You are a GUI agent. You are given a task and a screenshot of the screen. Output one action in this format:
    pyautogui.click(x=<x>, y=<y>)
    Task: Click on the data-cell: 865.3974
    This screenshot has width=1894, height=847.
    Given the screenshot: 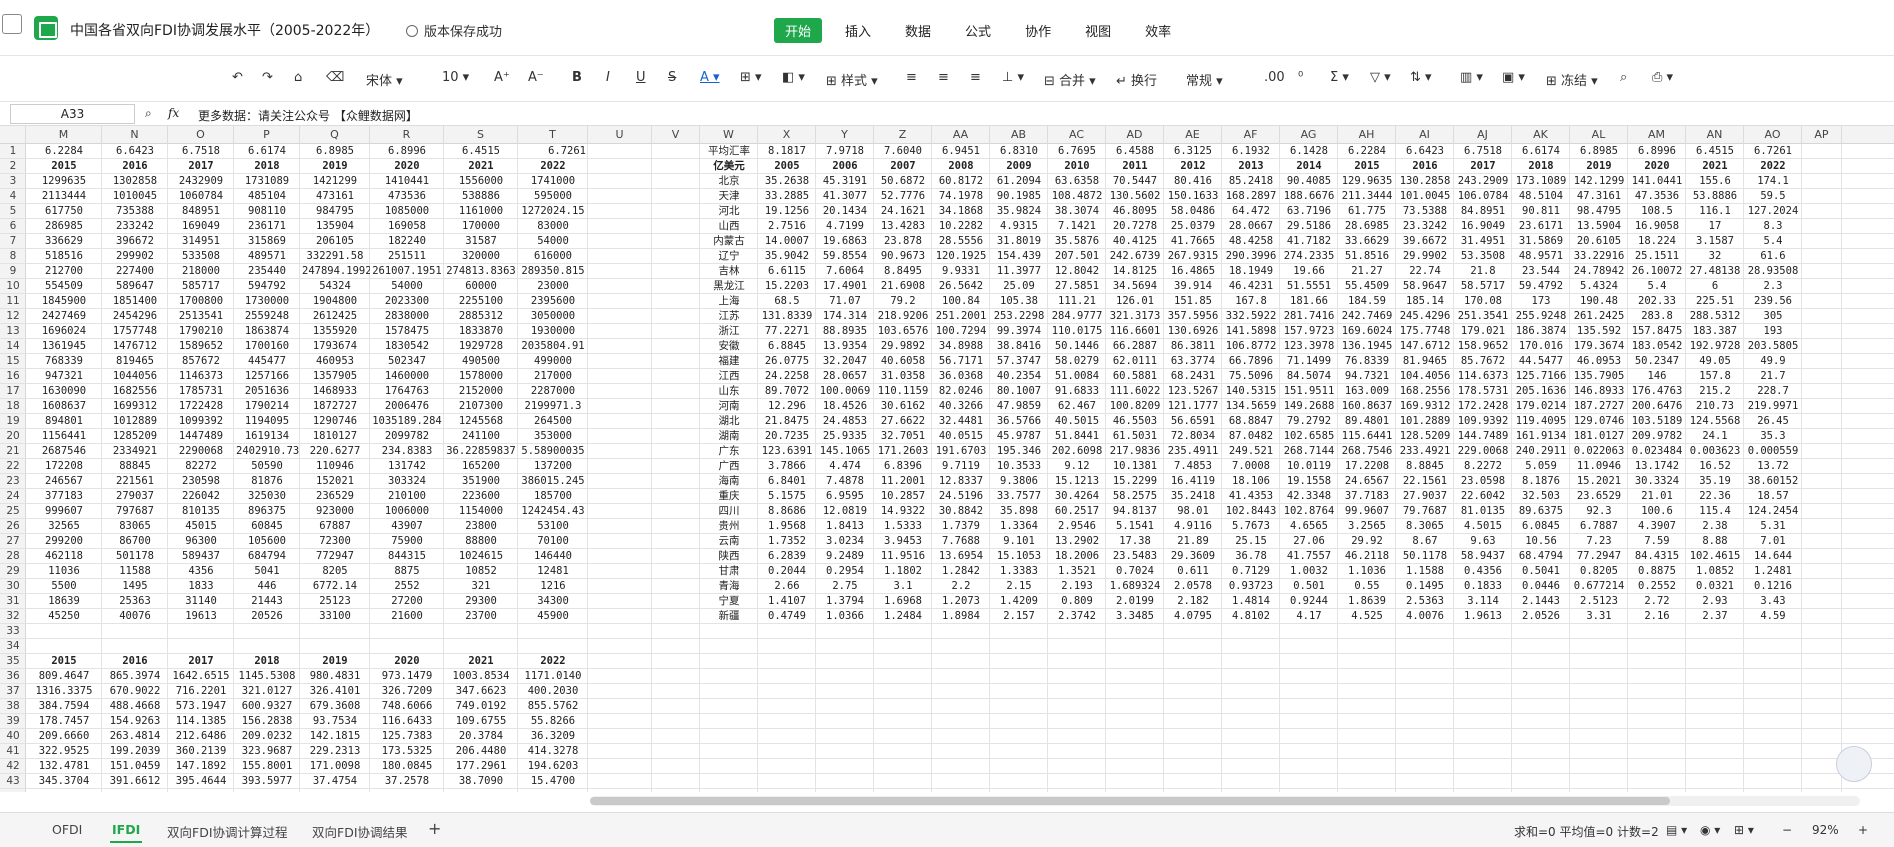 What is the action you would take?
    pyautogui.click(x=135, y=676)
    